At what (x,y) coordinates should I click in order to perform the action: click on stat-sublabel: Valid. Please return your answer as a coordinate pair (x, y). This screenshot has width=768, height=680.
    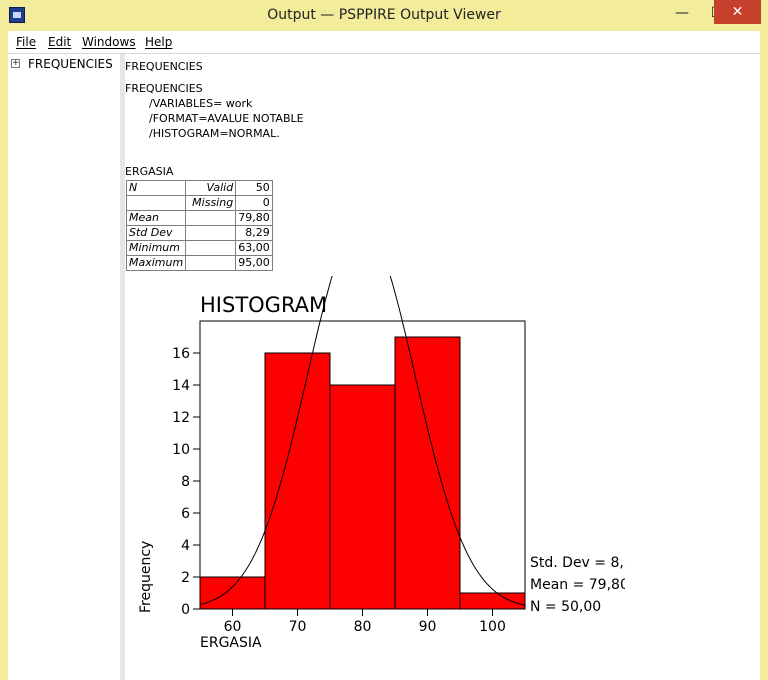
    Looking at the image, I should click on (211, 188).